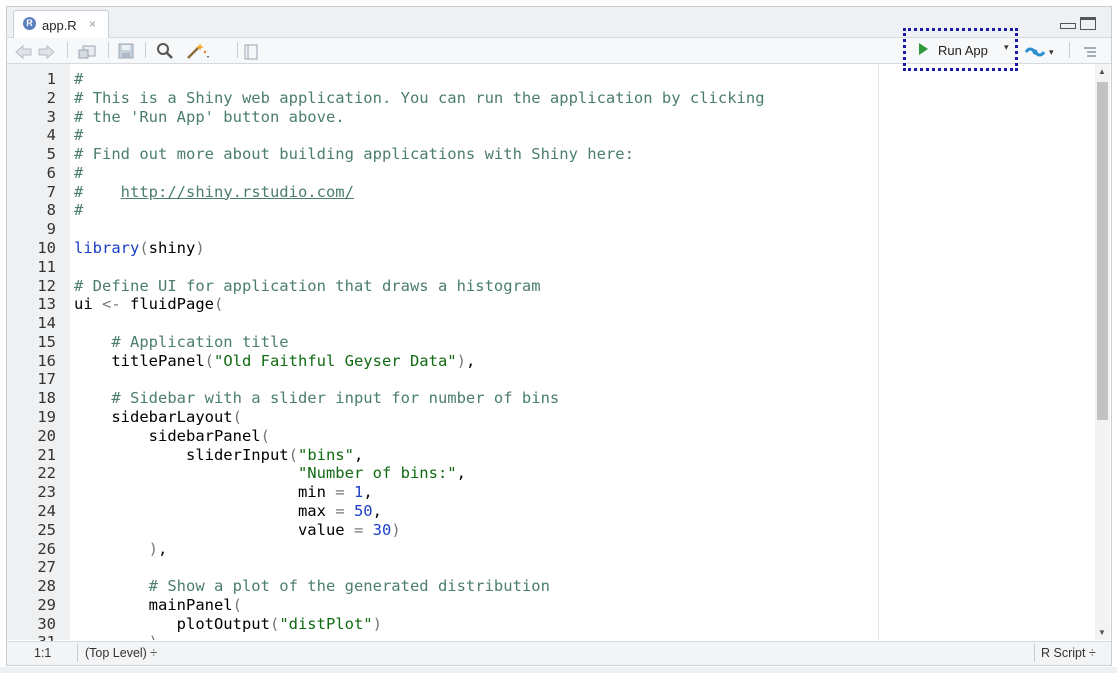 This screenshot has width=1117, height=673. Describe the element at coordinates (46, 52) in the screenshot. I see `forward-arrow-icon` at that location.